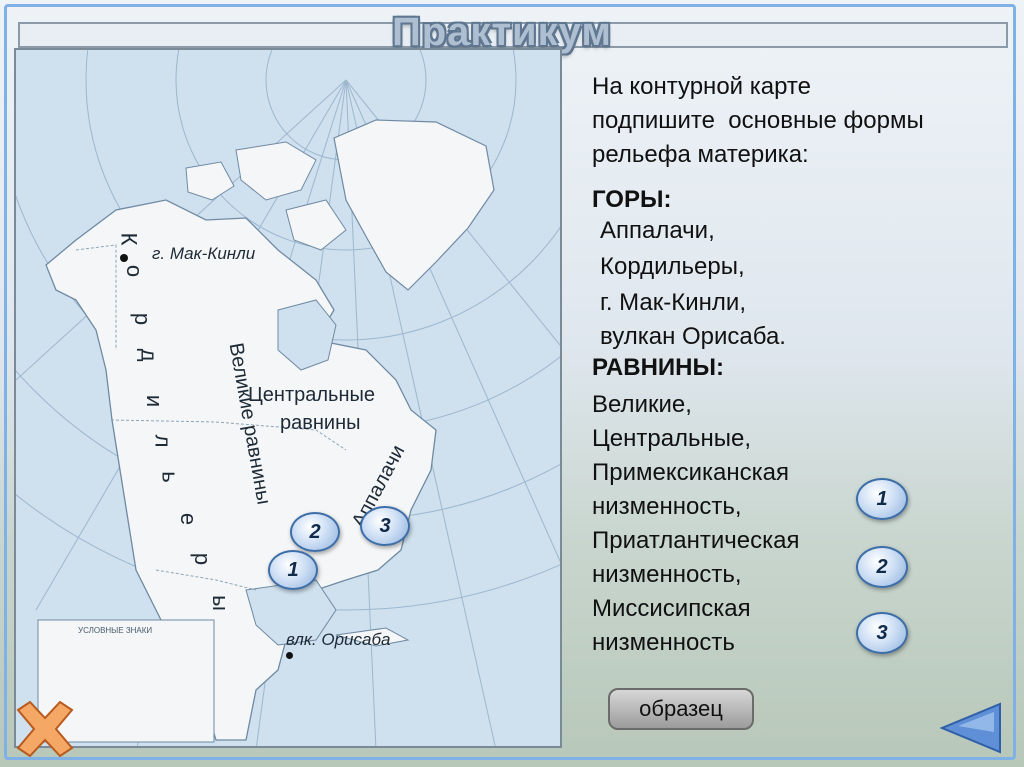 This screenshot has width=1024, height=767. I want to click on plain-item-2: Центральные,, so click(672, 438).